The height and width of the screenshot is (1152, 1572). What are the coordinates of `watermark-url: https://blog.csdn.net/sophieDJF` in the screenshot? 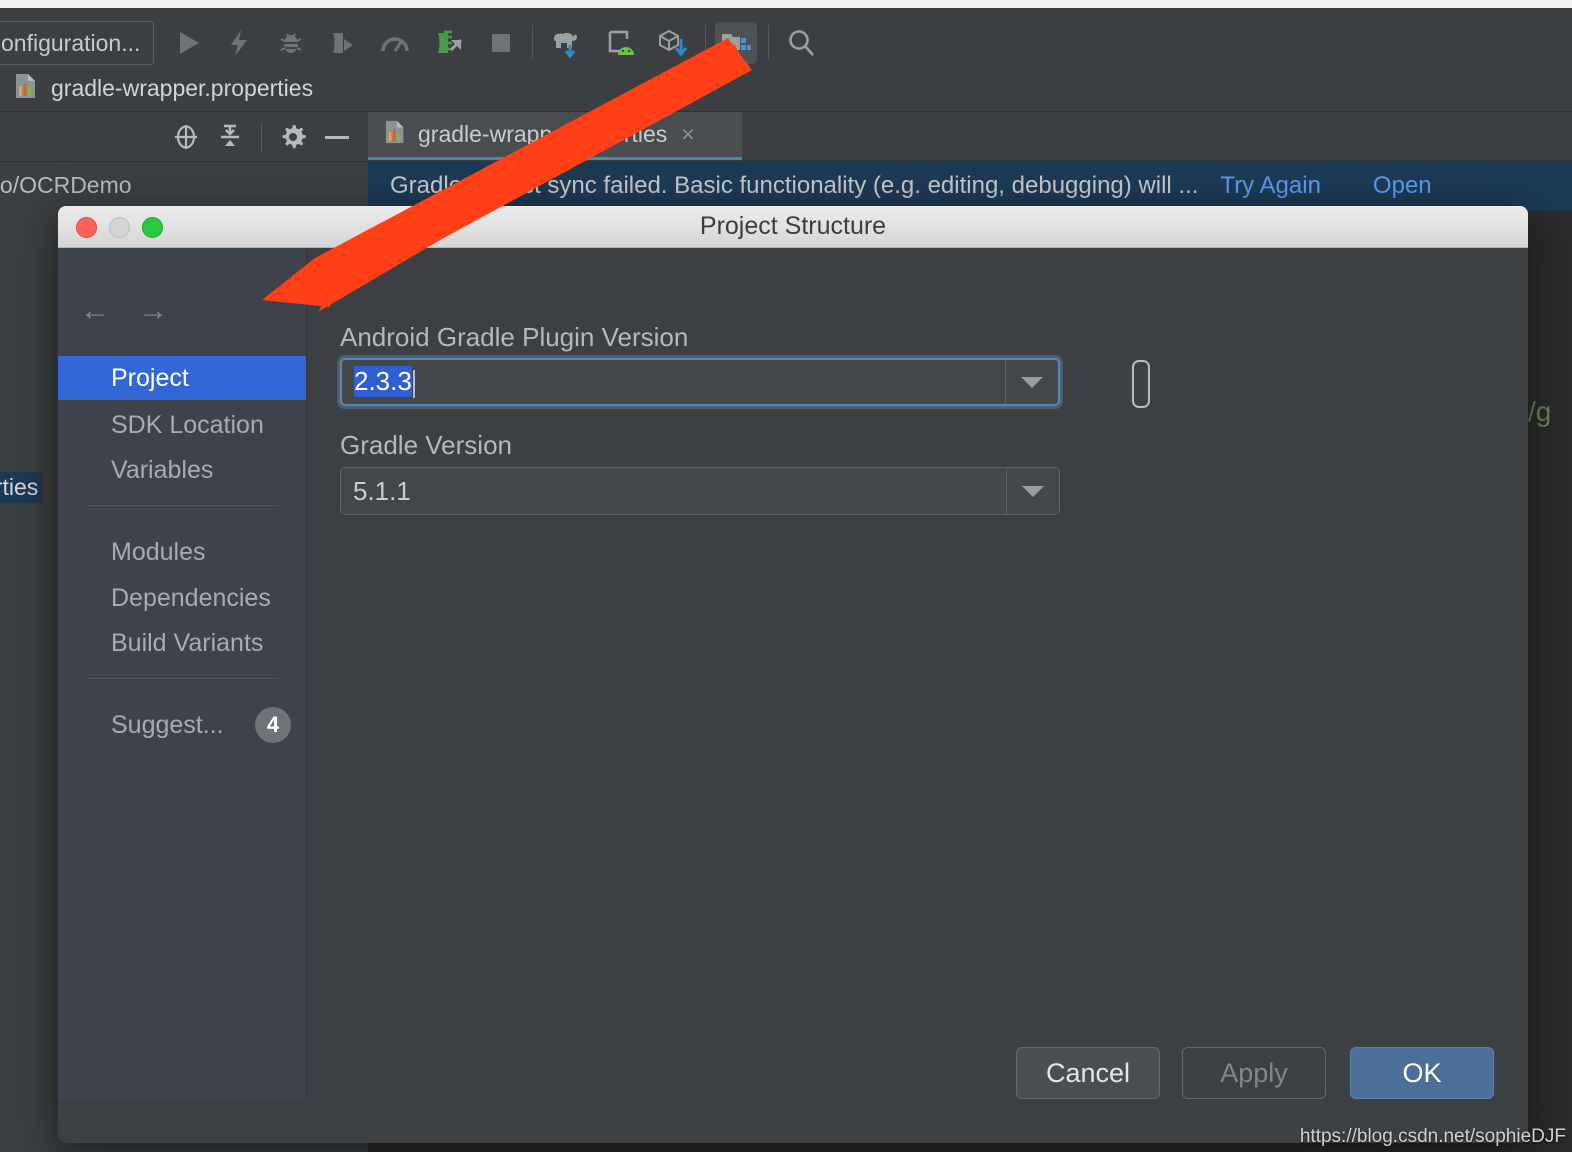 It's located at (1432, 1136).